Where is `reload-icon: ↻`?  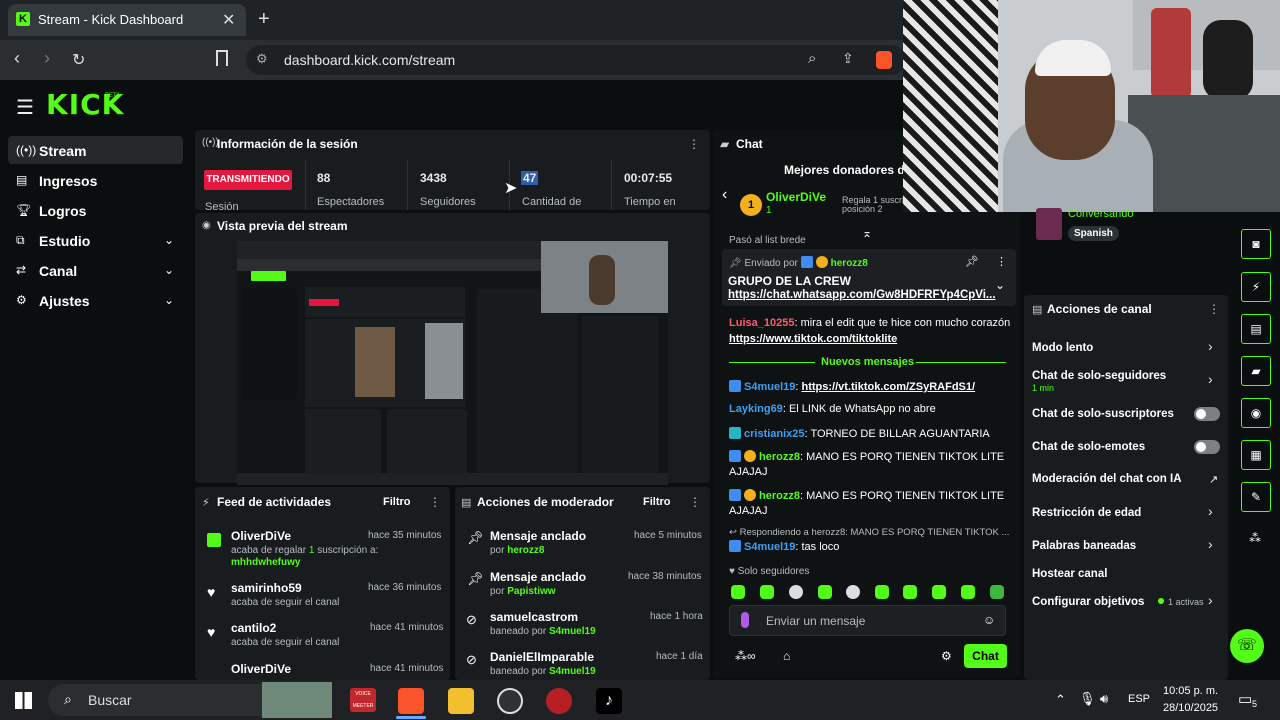
reload-icon: ↻ is located at coordinates (78, 60).